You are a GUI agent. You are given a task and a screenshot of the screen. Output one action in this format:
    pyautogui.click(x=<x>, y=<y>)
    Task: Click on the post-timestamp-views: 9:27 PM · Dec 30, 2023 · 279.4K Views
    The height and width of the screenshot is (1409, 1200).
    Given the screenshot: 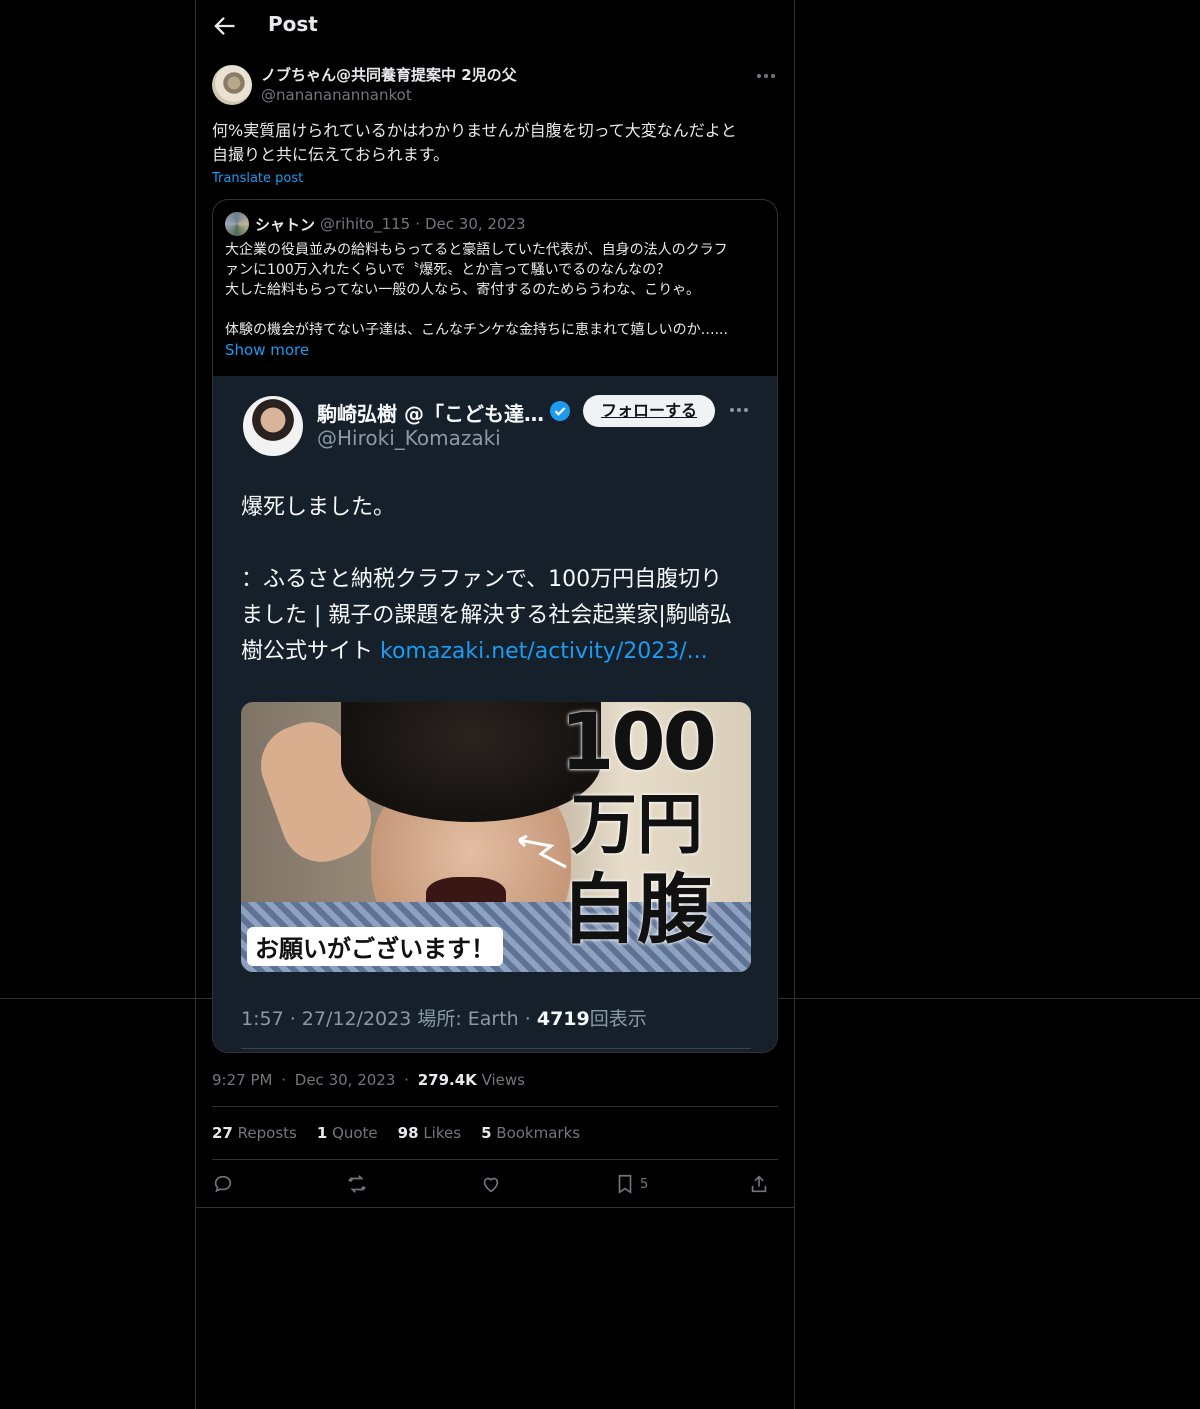 What is the action you would take?
    pyautogui.click(x=368, y=1080)
    